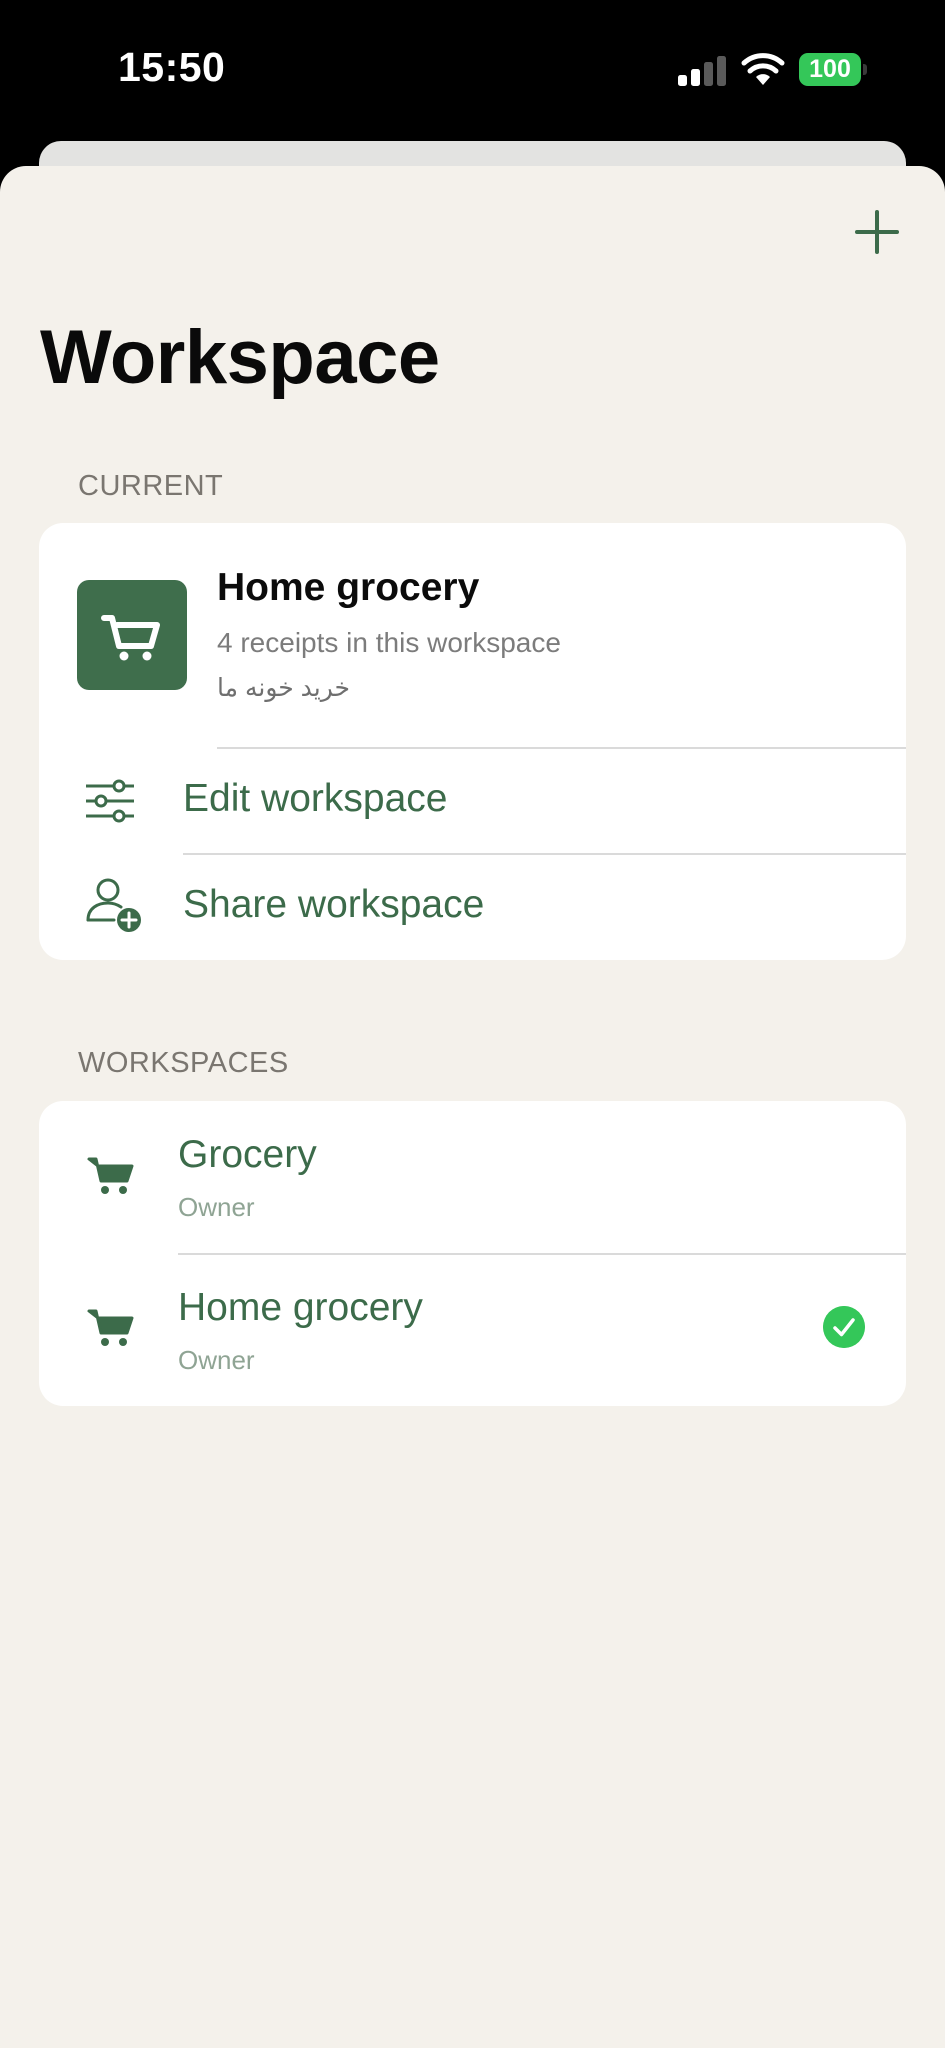  Describe the element at coordinates (389, 642) in the screenshot. I see `receipt-count: 4 receipts in this workspace` at that location.